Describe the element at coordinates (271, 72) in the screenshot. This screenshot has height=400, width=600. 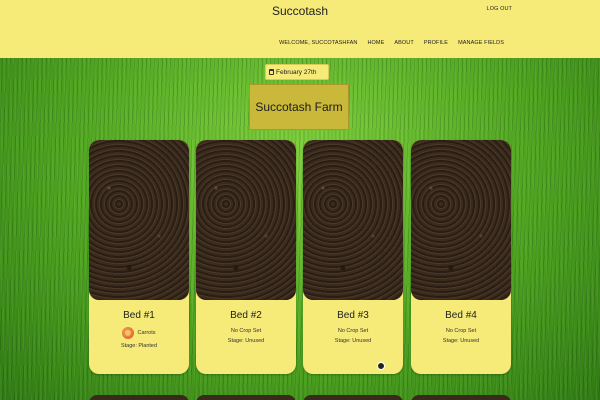
I see `calendar-icon` at that location.